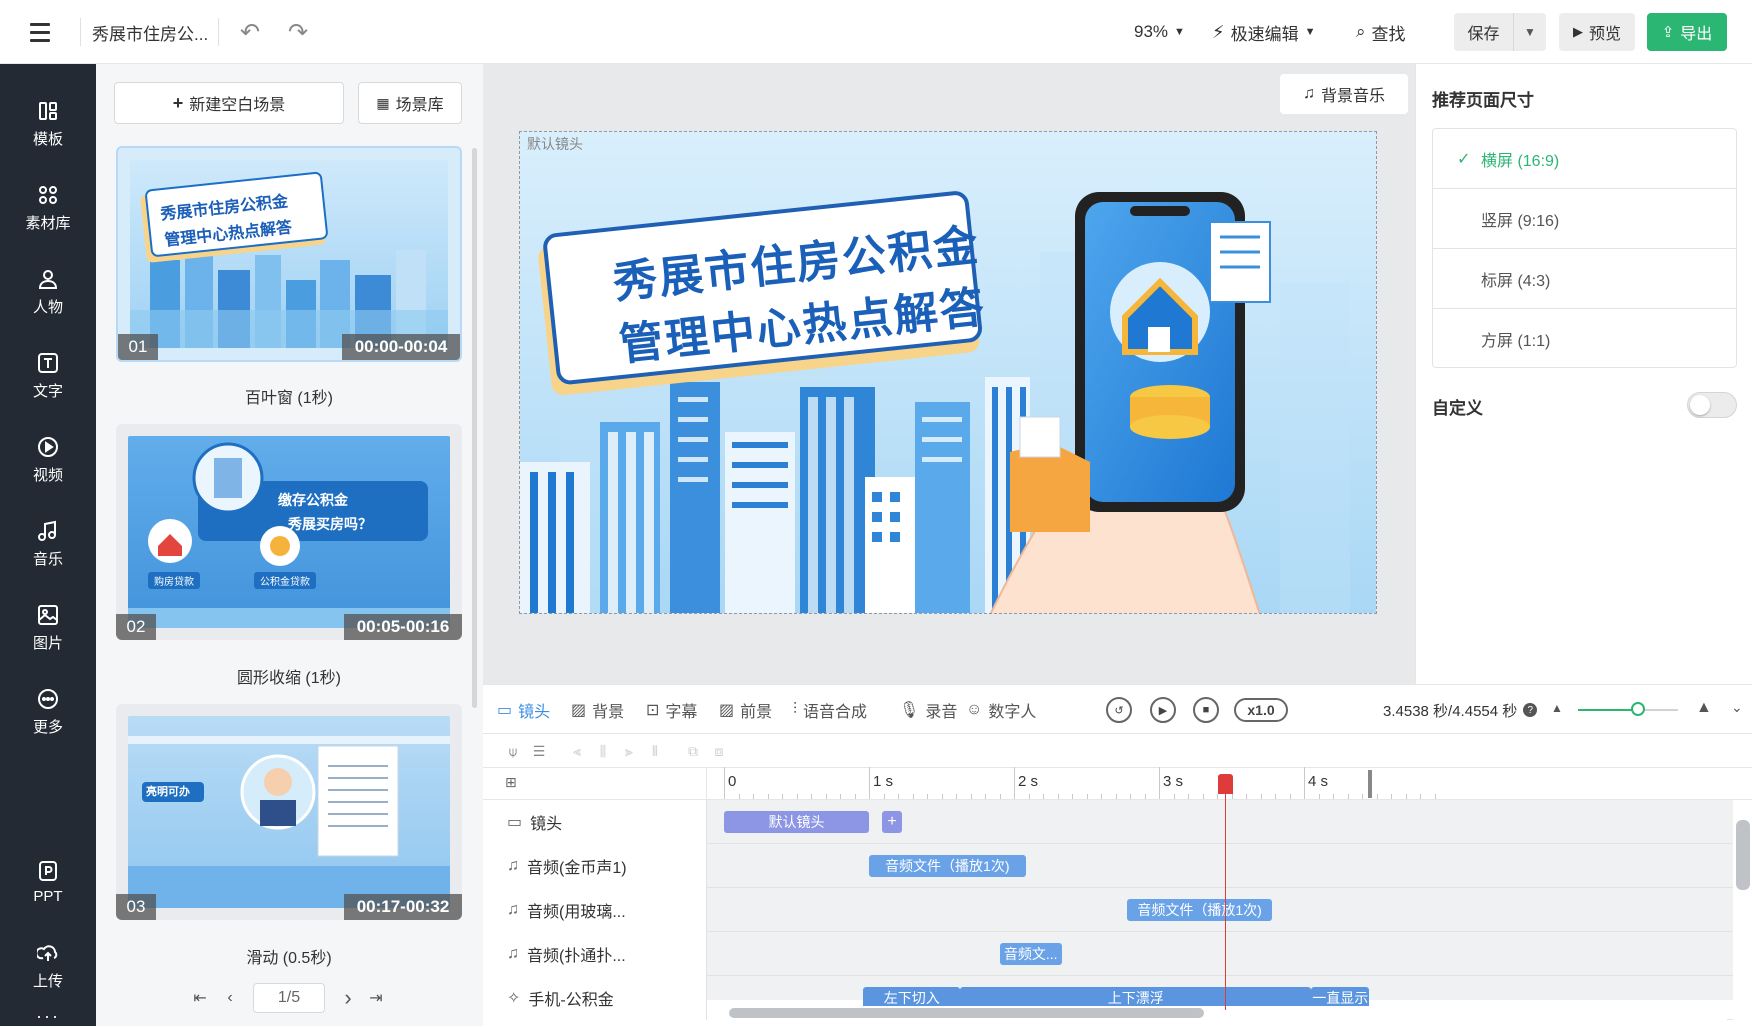 This screenshot has height=1027, width=1752. Describe the element at coordinates (48, 882) in the screenshot. I see `sidebar-item-ppt: PPT` at that location.